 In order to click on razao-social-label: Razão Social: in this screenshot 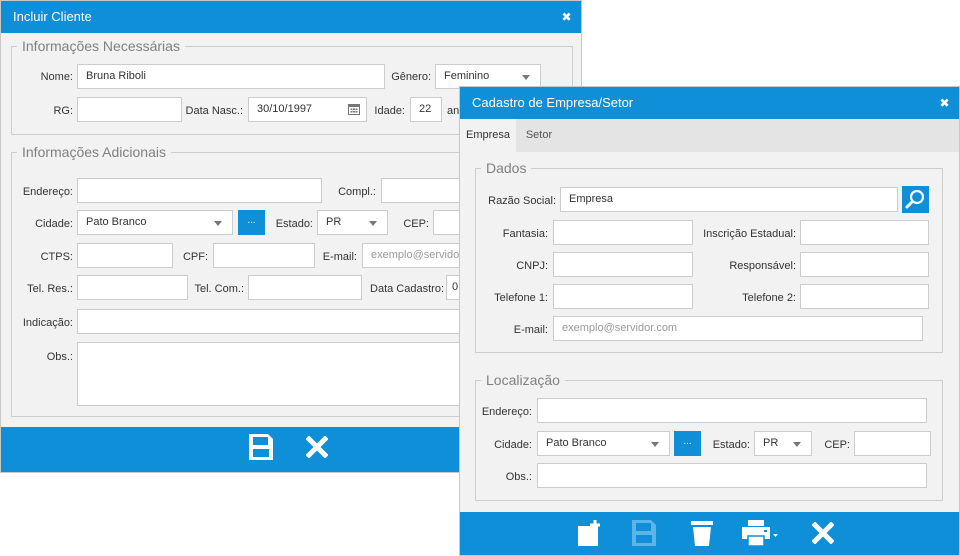, I will do `click(522, 201)`.